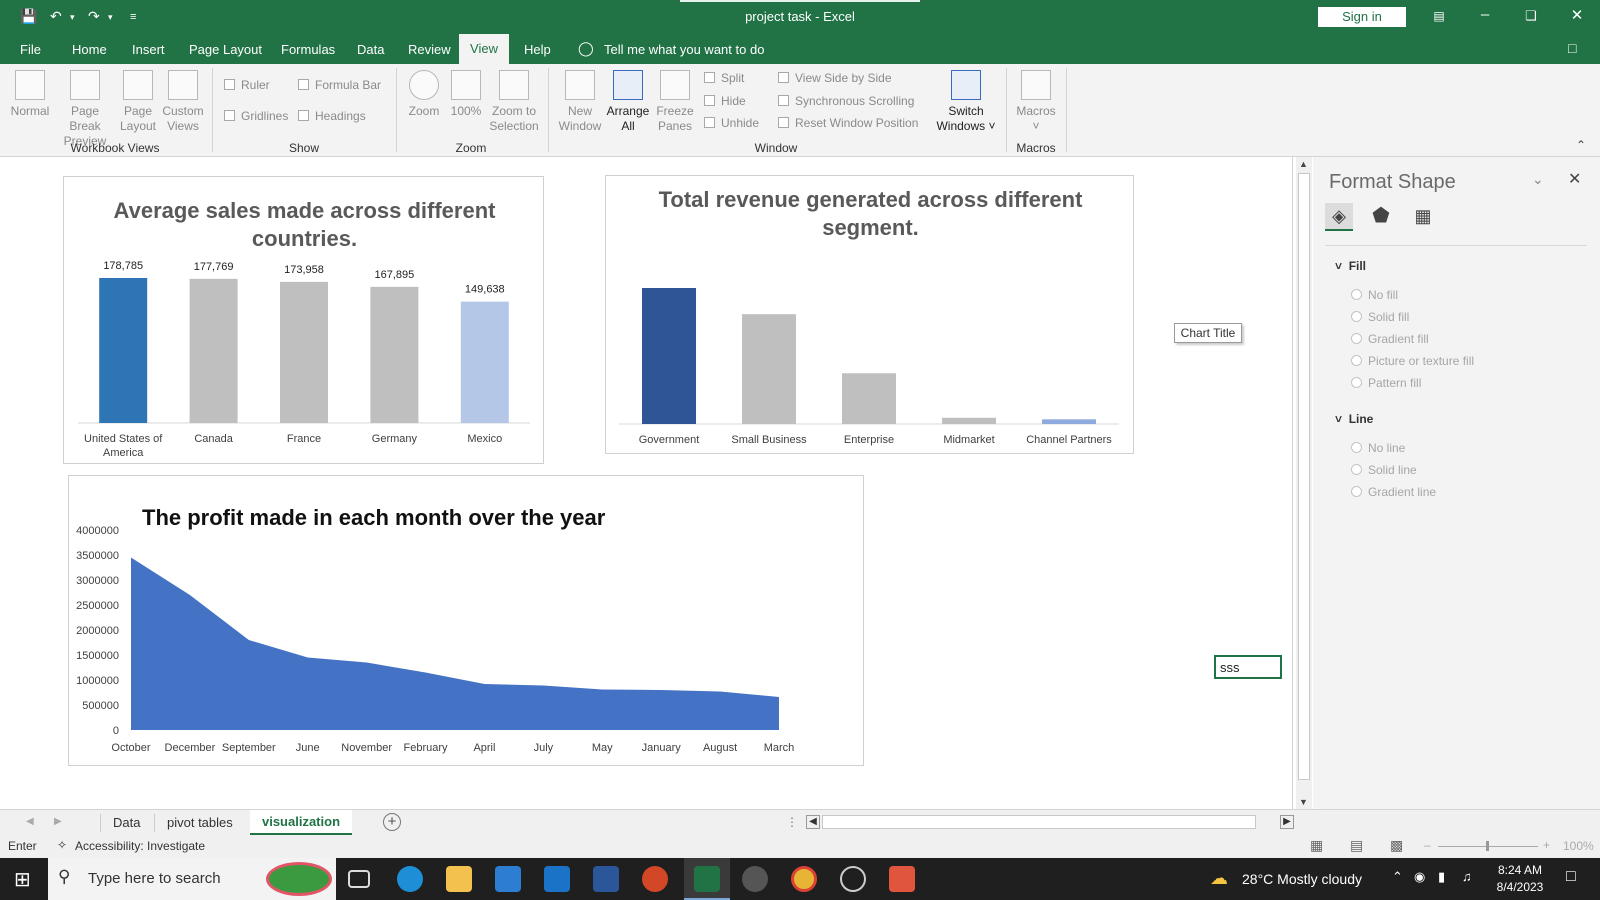  I want to click on collapse-ribbon-icon: ⌃, so click(1581, 145).